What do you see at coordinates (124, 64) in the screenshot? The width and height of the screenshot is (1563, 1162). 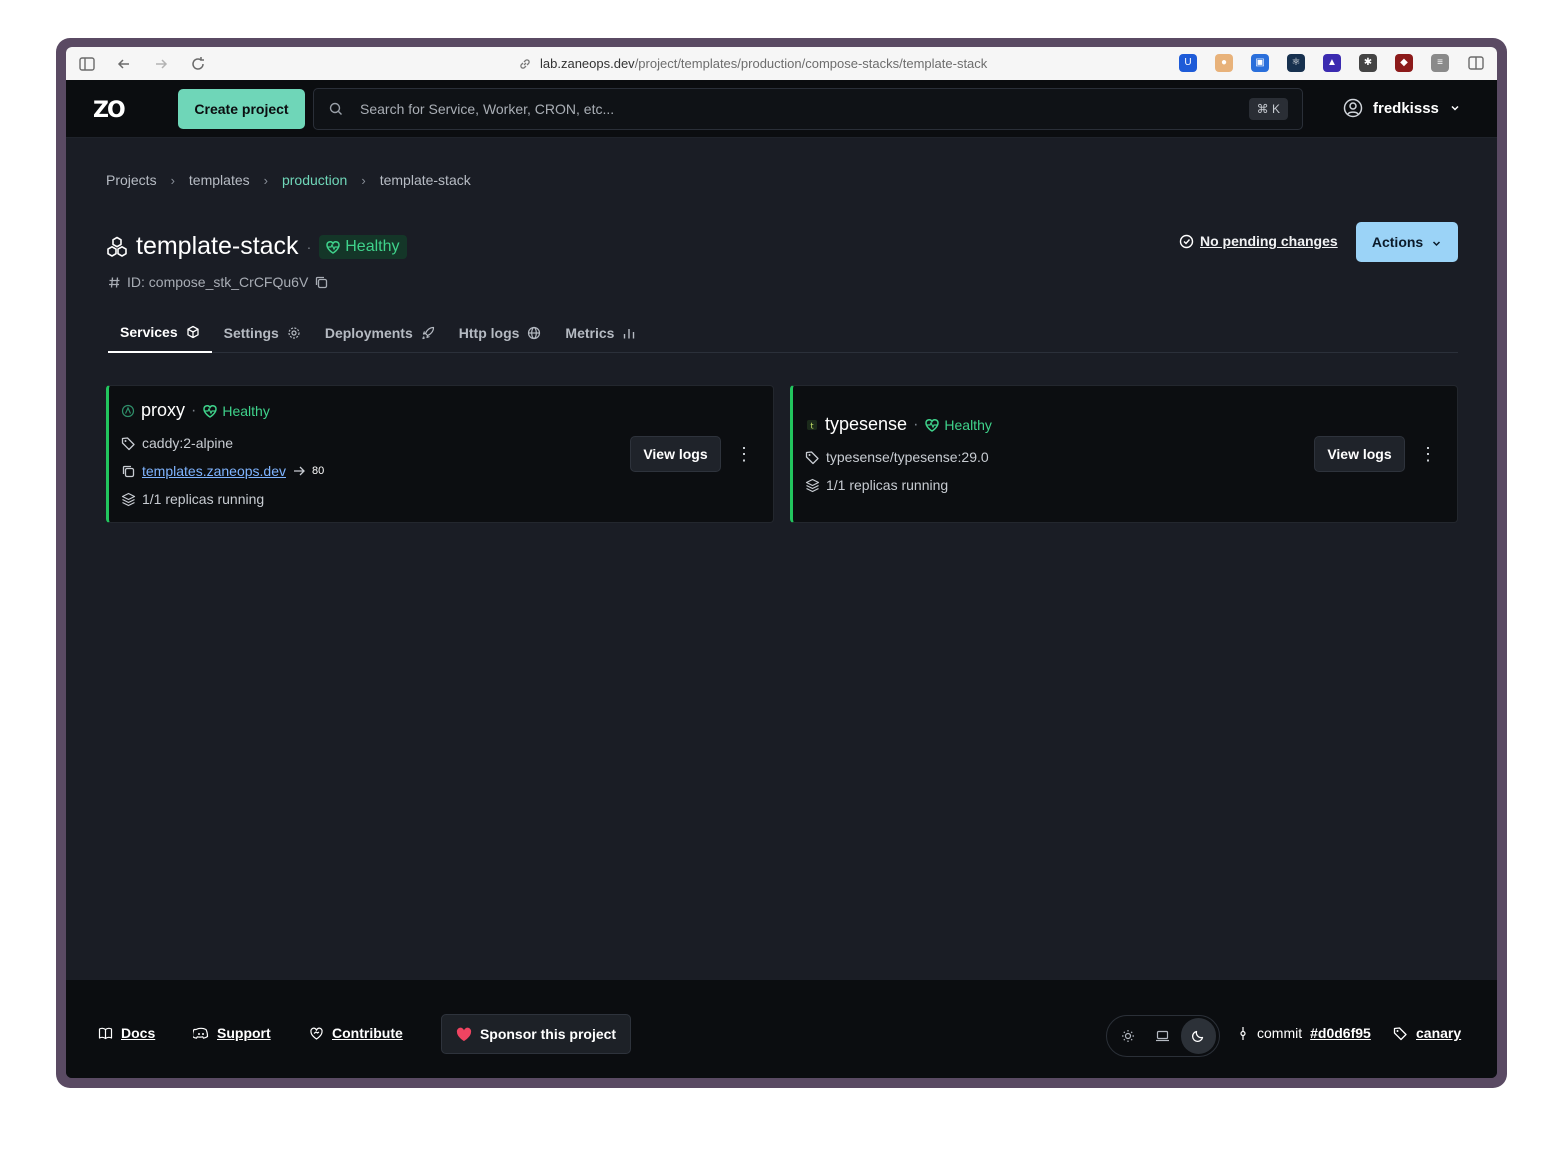 I see `back-icon` at bounding box center [124, 64].